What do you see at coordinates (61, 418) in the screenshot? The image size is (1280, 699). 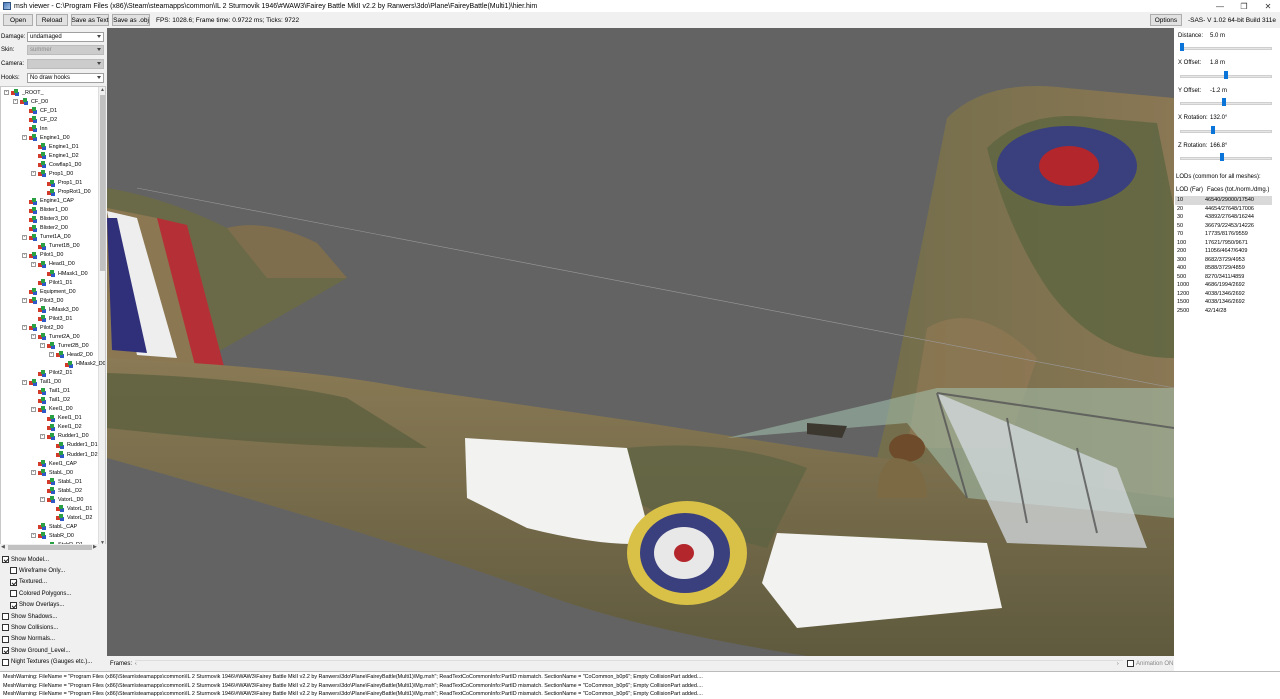 I see `tree-node: Keel1_D1` at bounding box center [61, 418].